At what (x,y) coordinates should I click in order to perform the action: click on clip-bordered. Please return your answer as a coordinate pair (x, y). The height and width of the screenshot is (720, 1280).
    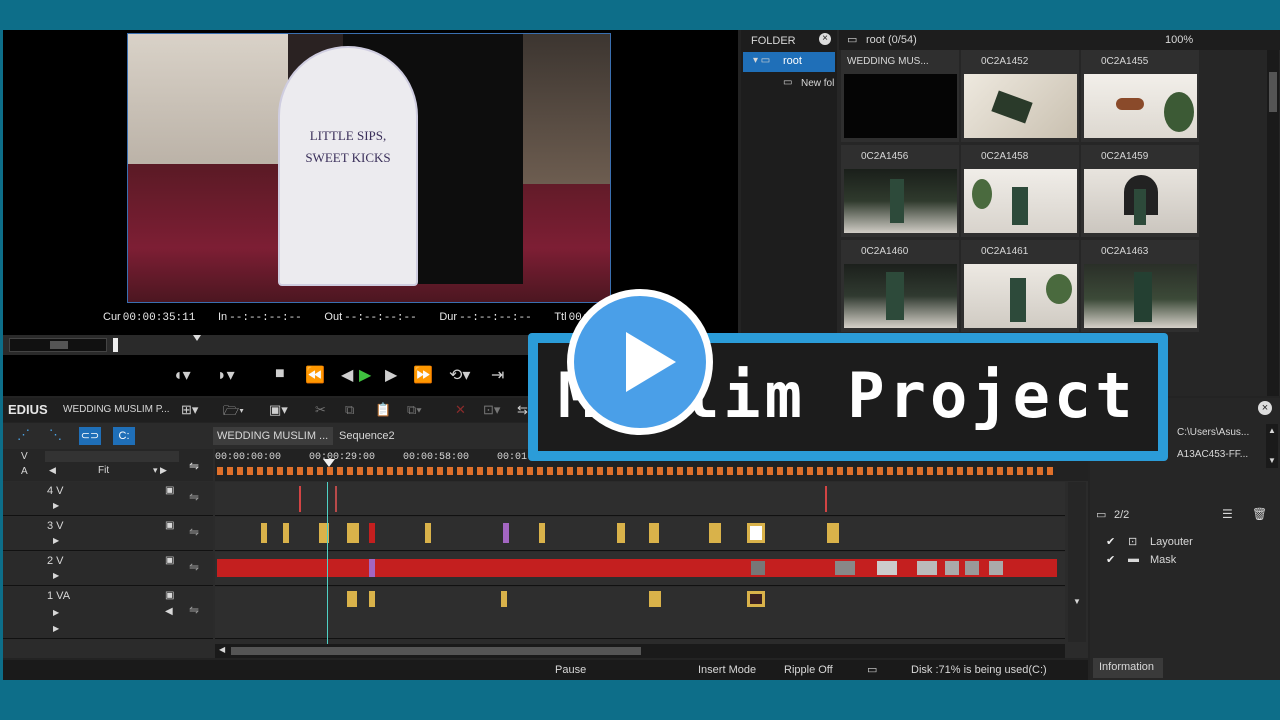
    Looking at the image, I should click on (756, 599).